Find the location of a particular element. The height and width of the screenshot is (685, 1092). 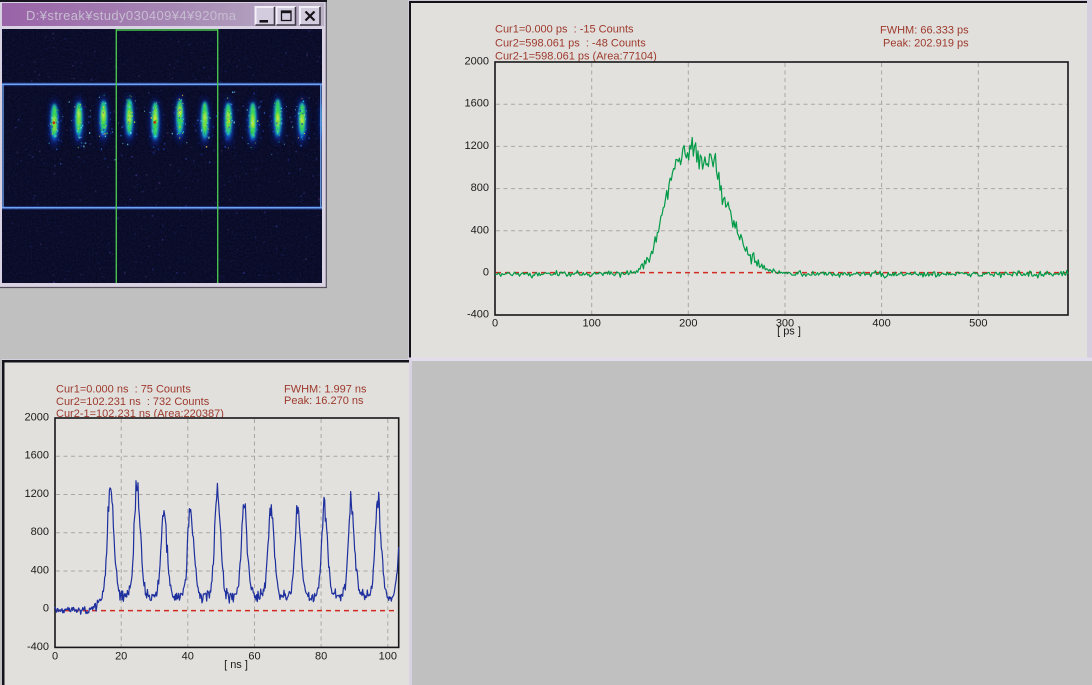

svg-text: Cur2=102.231 ns : 732 Counts is located at coordinates (133, 402).